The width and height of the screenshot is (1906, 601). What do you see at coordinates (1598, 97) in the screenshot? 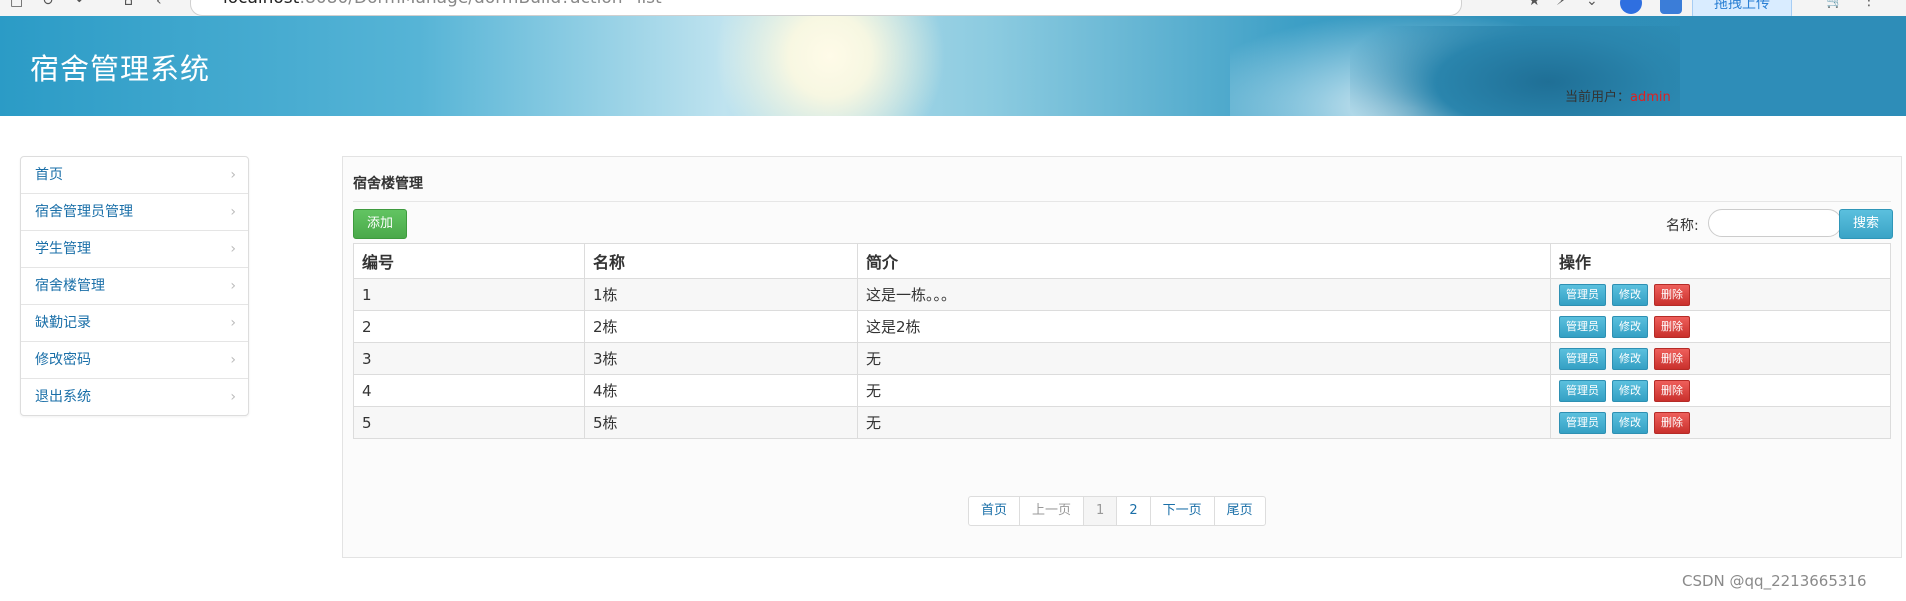
I see `current-user-label: 当前用户：` at bounding box center [1598, 97].